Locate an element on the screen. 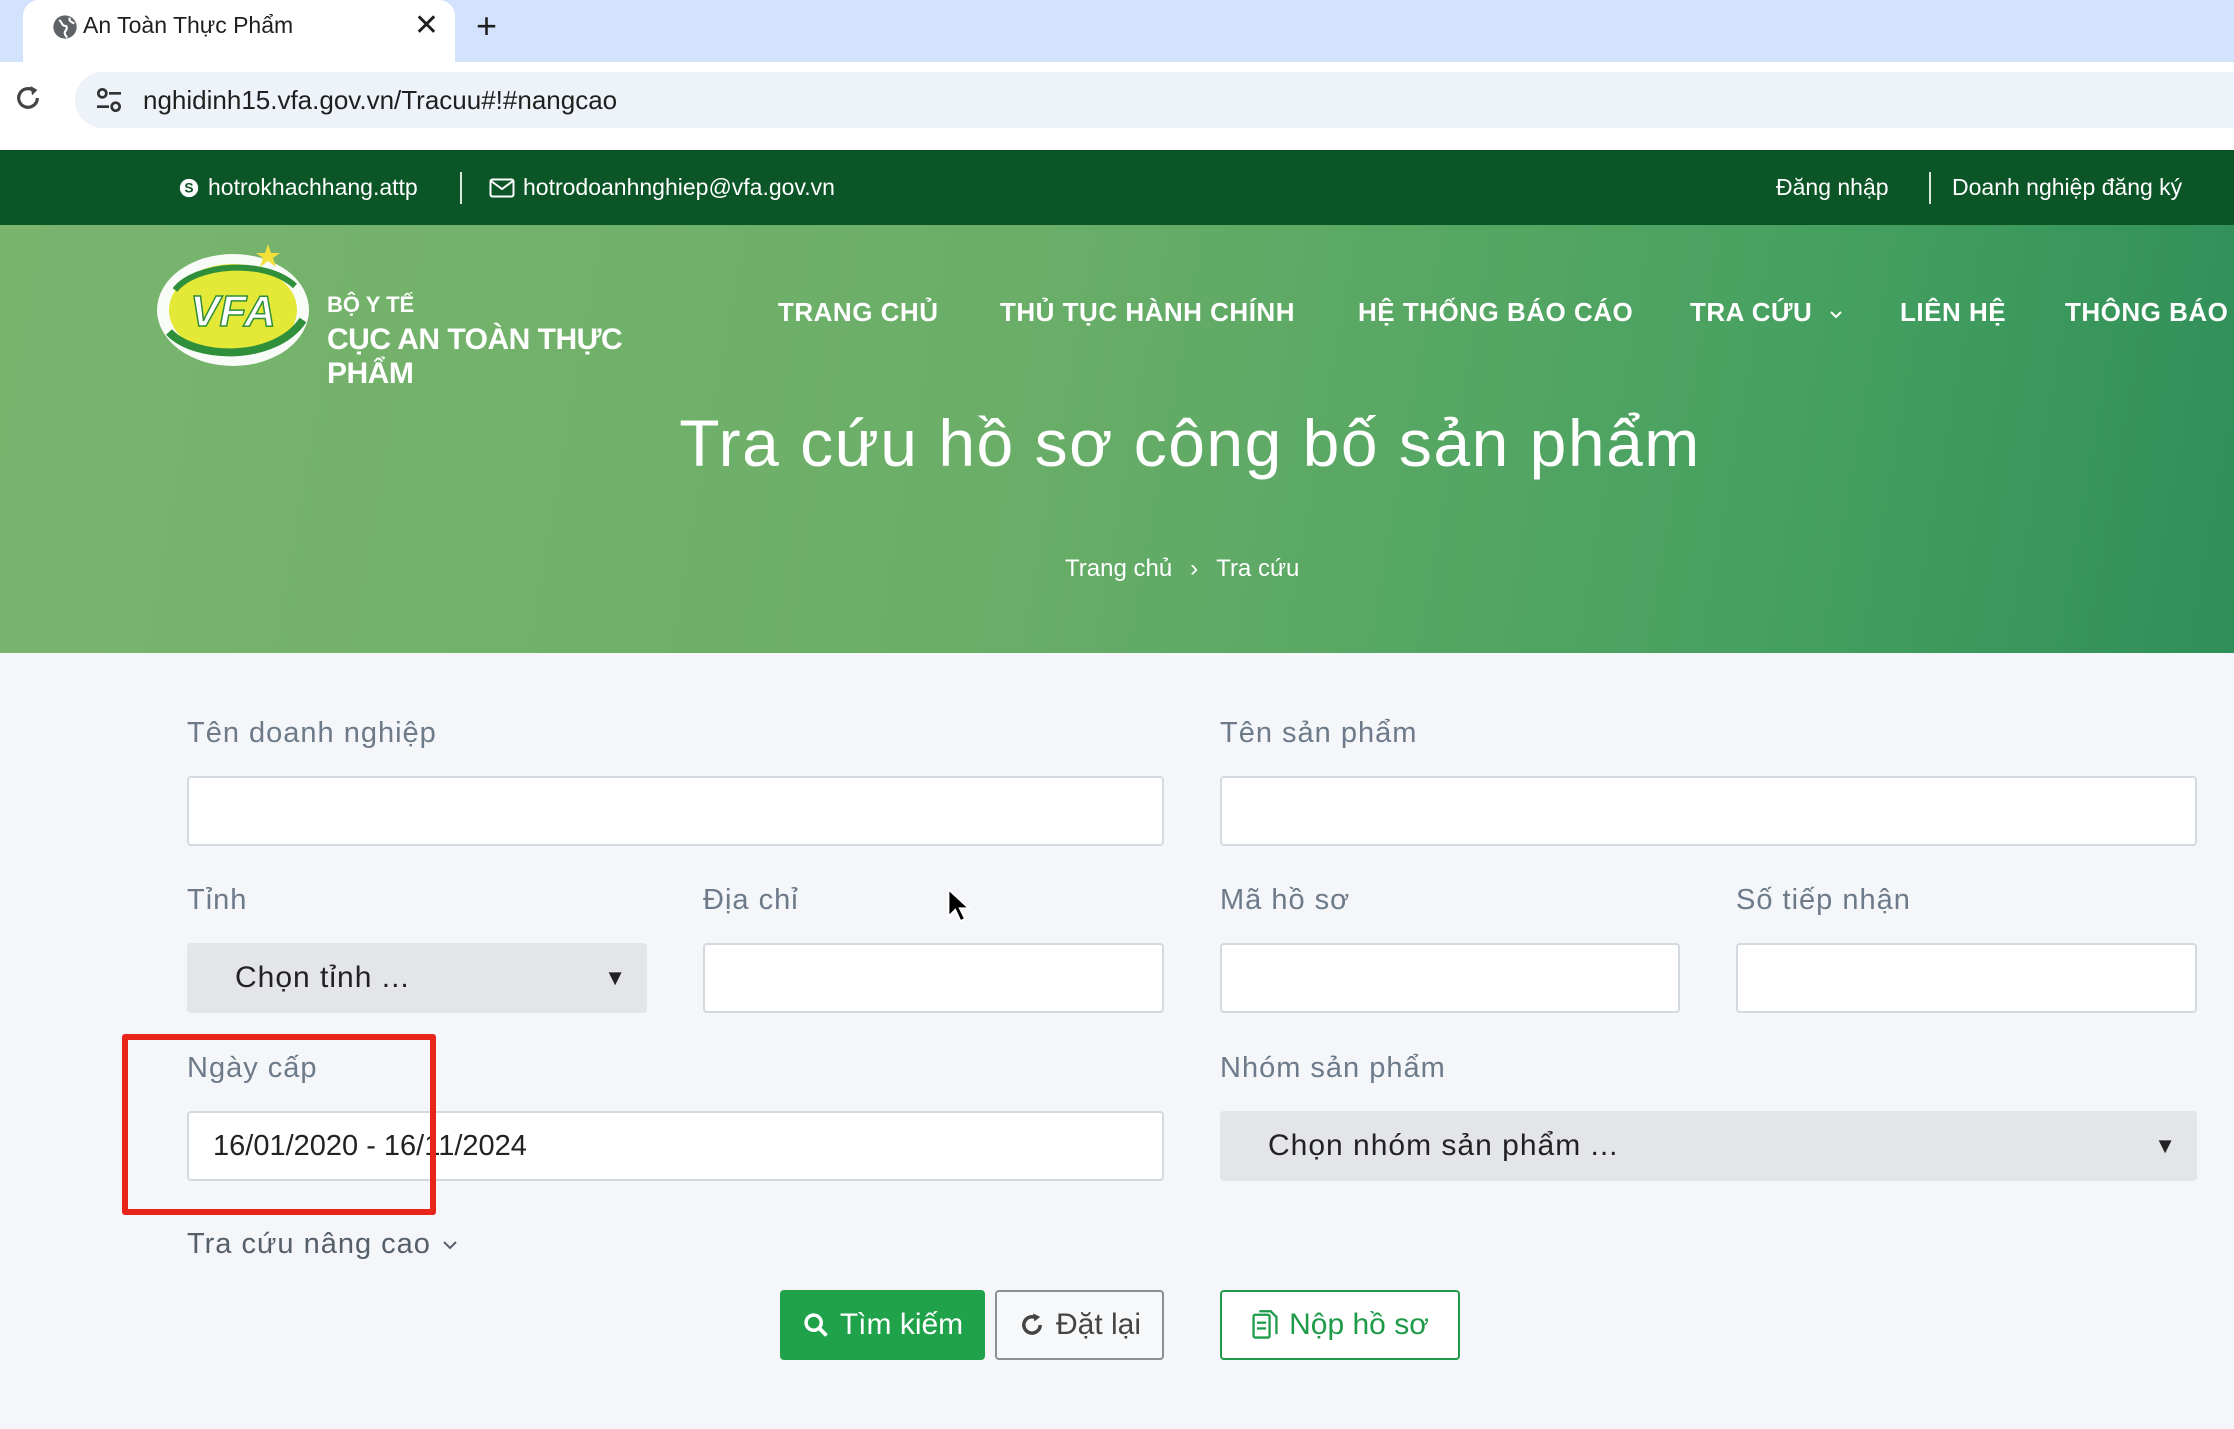 Image resolution: width=2234 pixels, height=1429 pixels. site-logo: VFA BỘ Y TẾ CỤC AN TOÀN THỰC PHẨM is located at coordinates (415, 315).